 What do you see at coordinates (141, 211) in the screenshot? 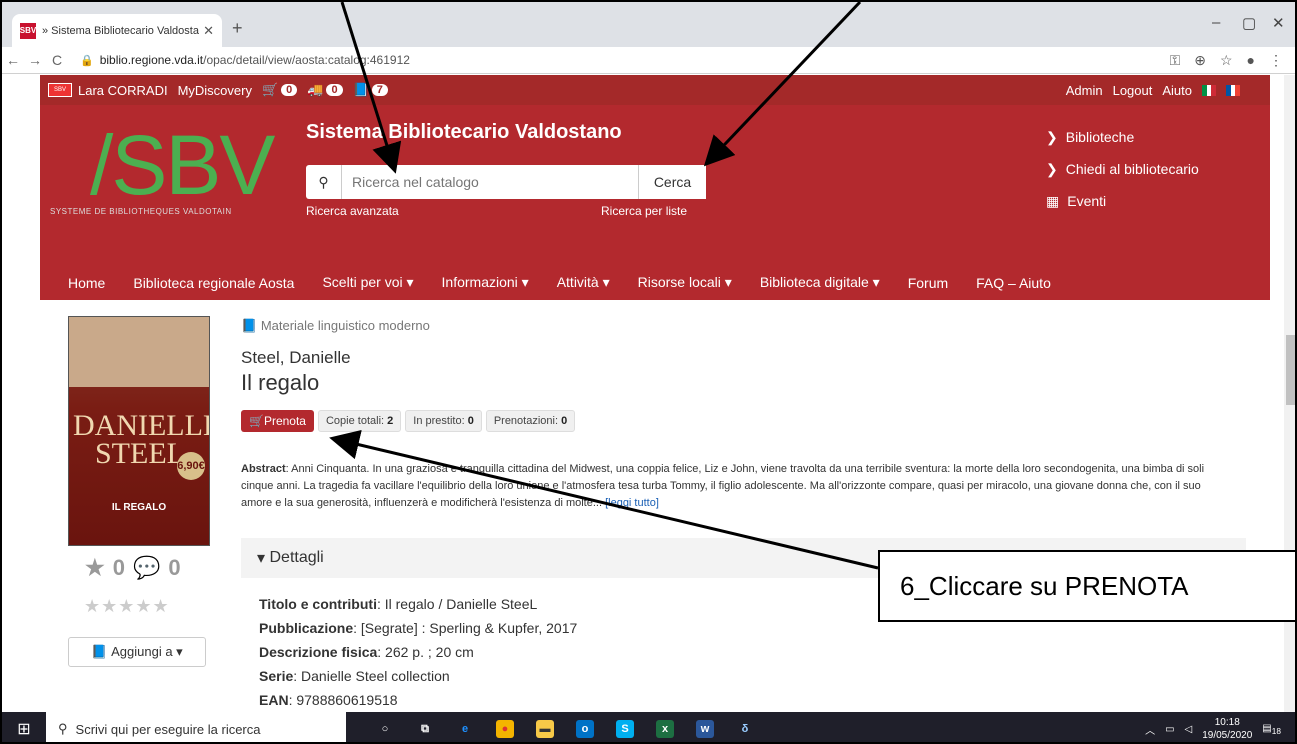
I see `logo-subtitle: SYSTEME DE BIBLIOTHEQUES VALDOTAIN` at bounding box center [141, 211].